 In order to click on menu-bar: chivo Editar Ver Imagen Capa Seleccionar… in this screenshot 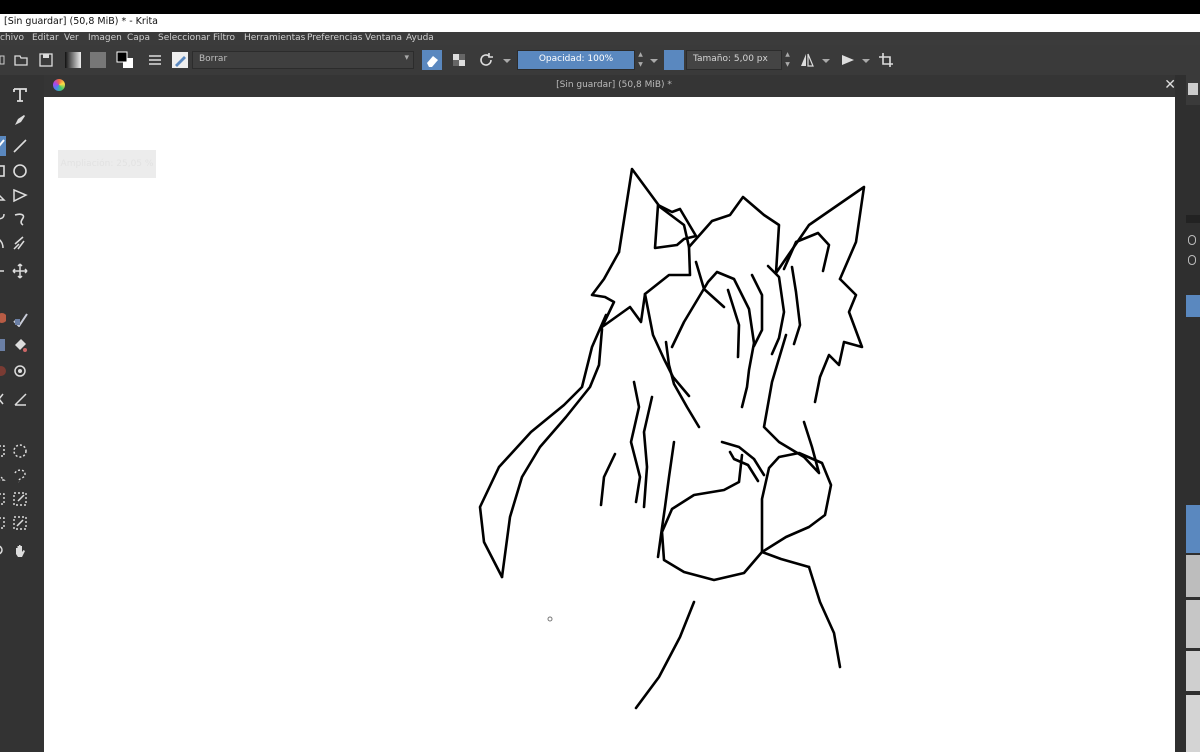, I will do `click(600, 38)`.